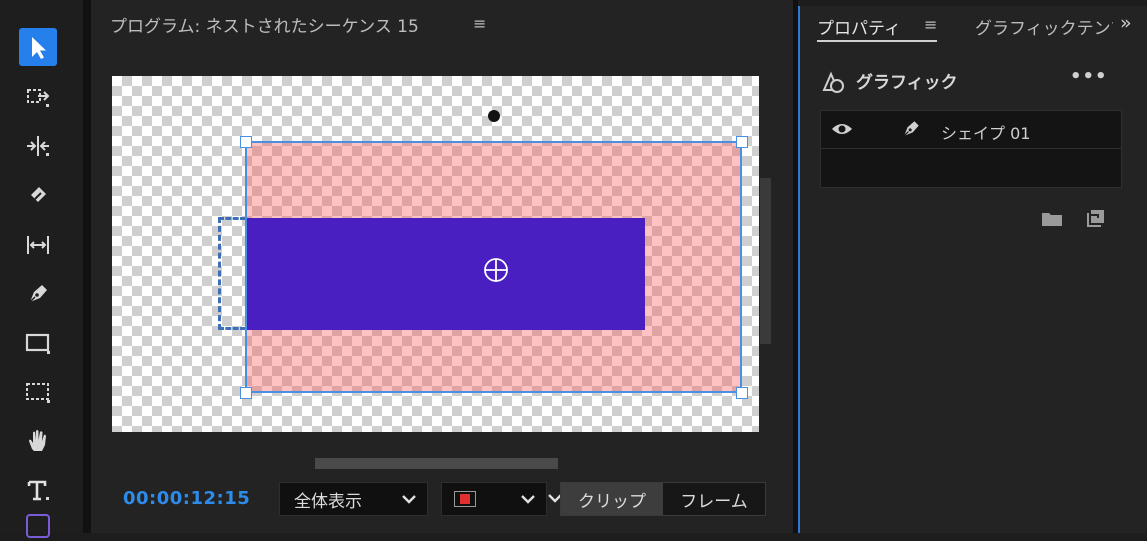 This screenshot has width=1147, height=541. I want to click on folder-icon, so click(1052, 219).